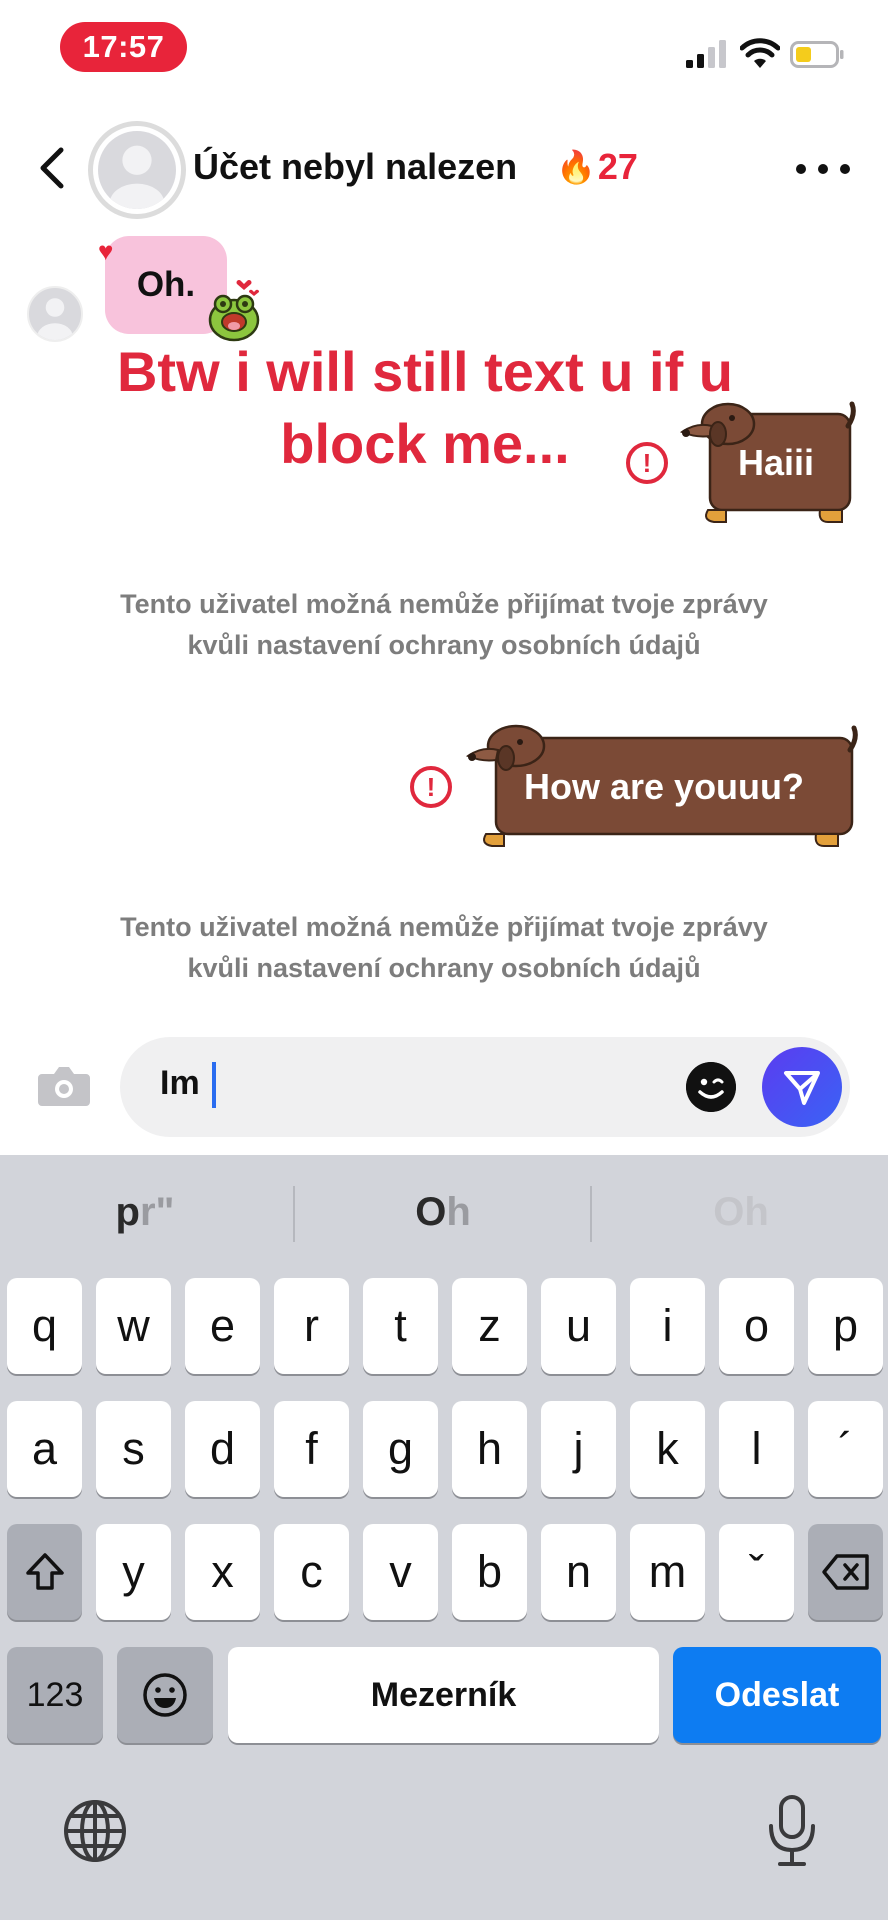 Image resolution: width=888 pixels, height=1920 pixels. What do you see at coordinates (667, 1572) in the screenshot?
I see `key-m: m` at bounding box center [667, 1572].